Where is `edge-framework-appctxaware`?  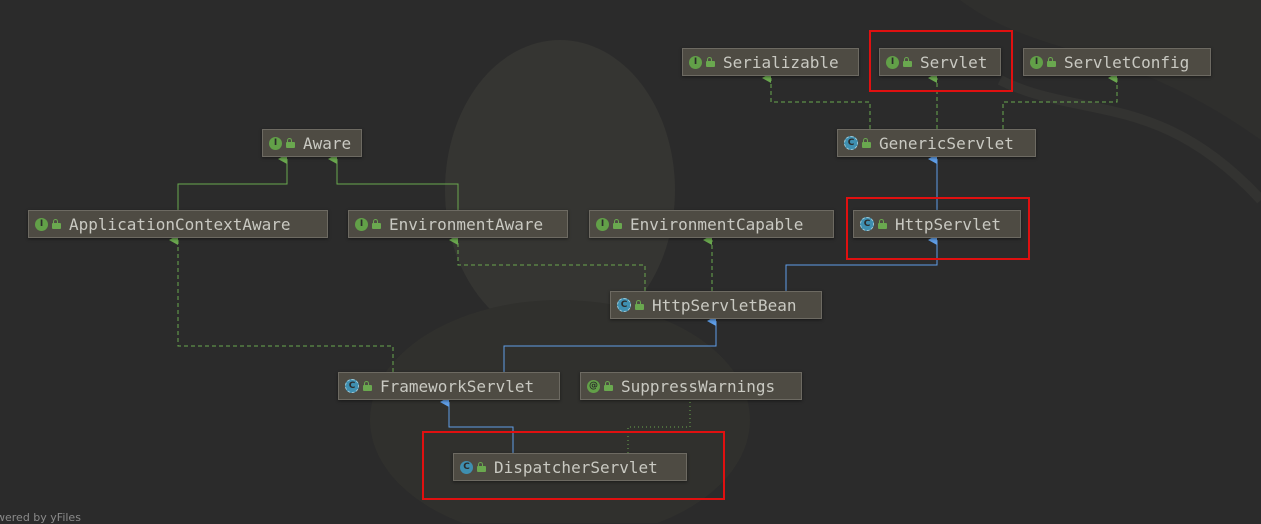 edge-framework-appctxaware is located at coordinates (281, 303).